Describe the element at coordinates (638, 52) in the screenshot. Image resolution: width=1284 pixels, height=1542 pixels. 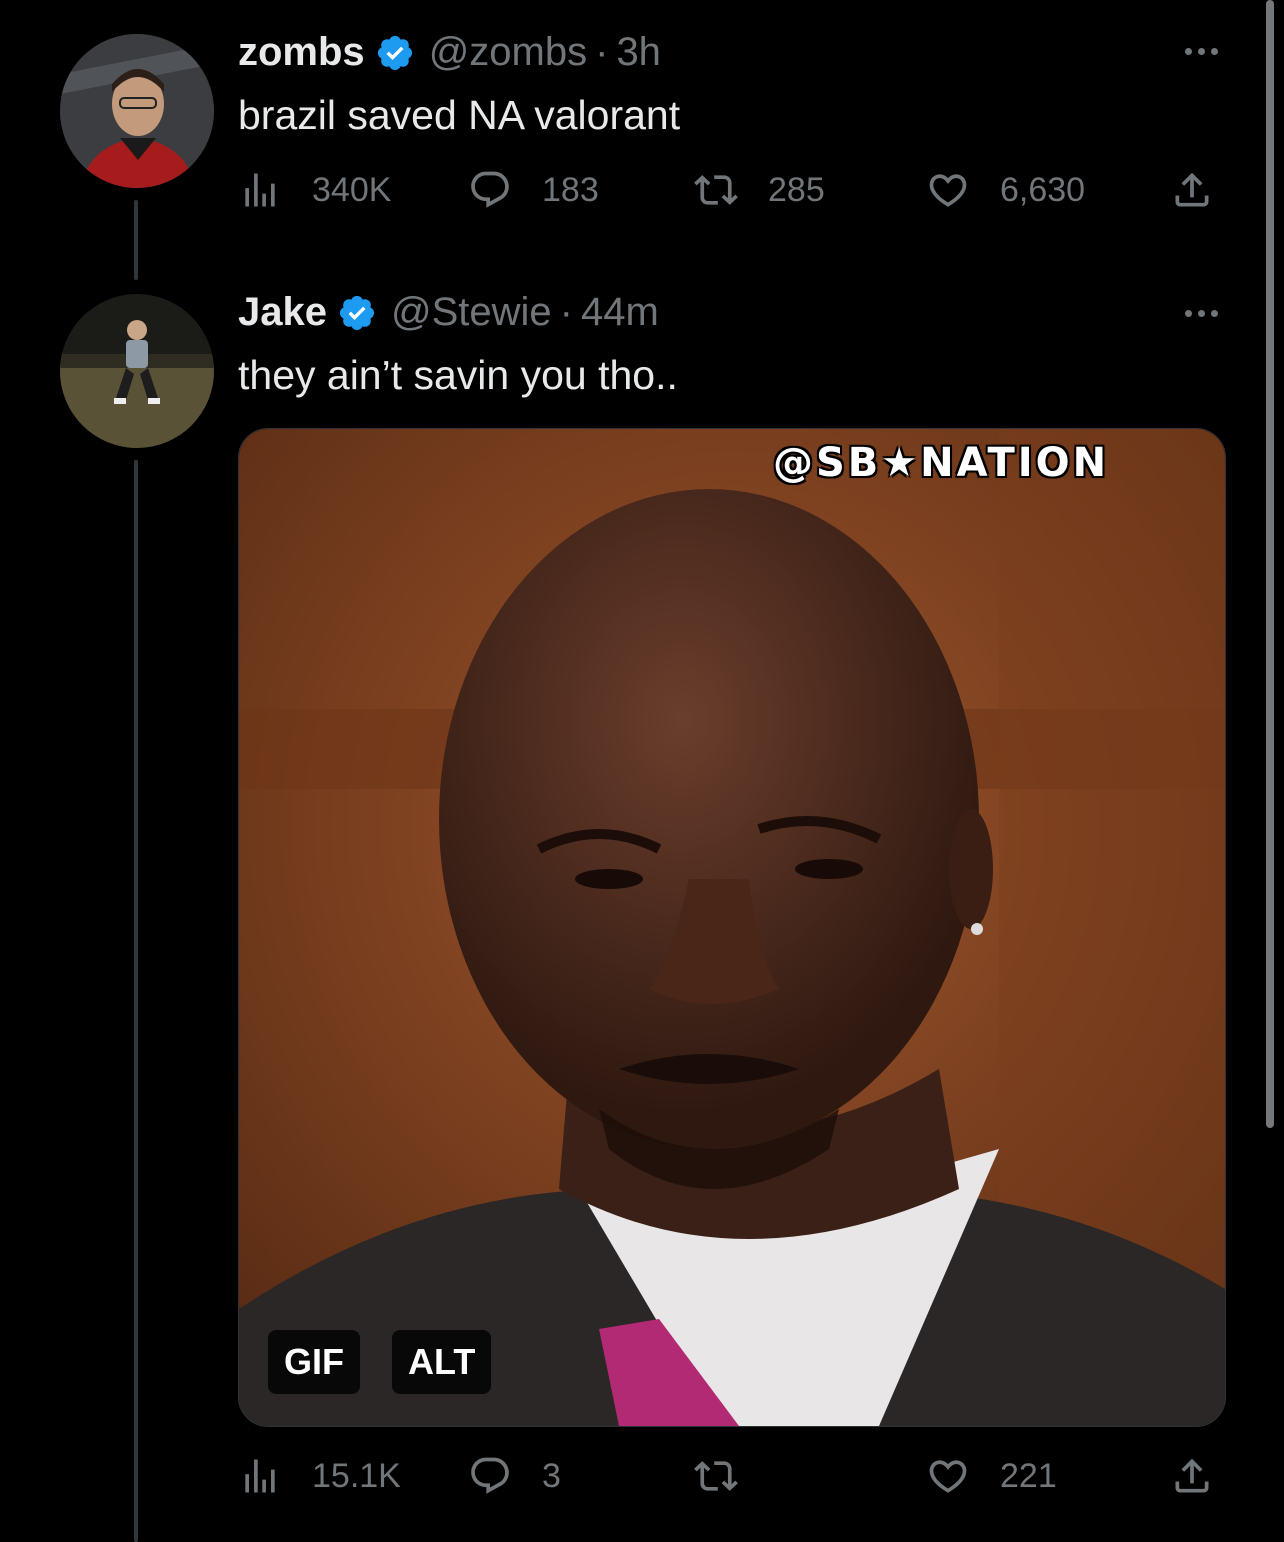
I see `timestamp: 3h` at that location.